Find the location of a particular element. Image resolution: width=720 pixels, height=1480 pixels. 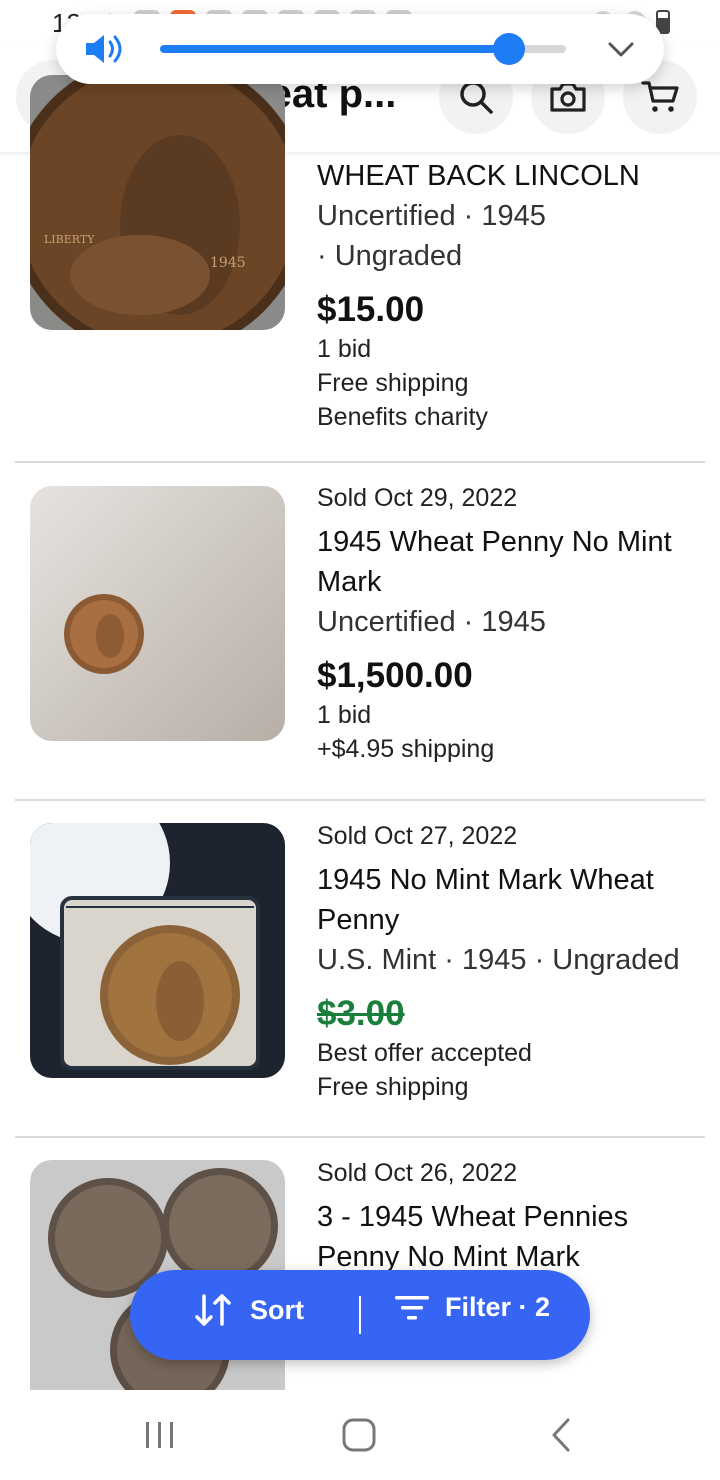

volume-panel is located at coordinates (360, 49).